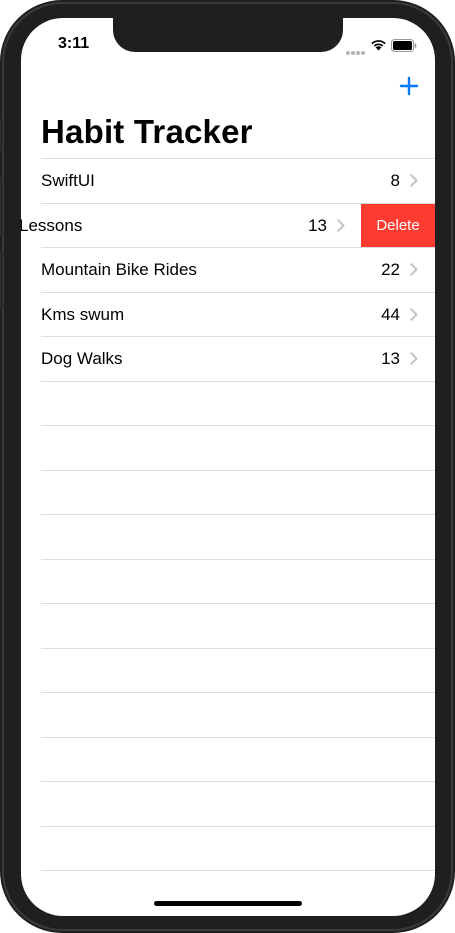 The width and height of the screenshot is (455, 933). I want to click on notch, so click(228, 35).